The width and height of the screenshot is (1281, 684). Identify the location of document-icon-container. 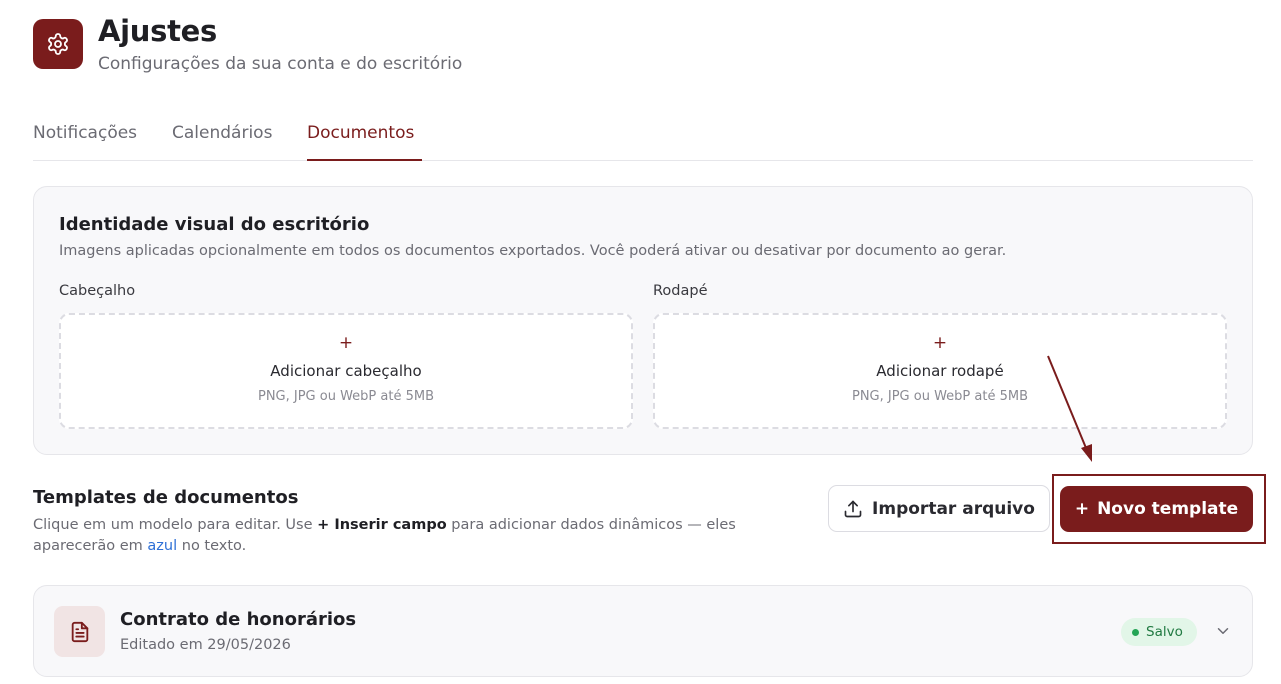
(79, 631).